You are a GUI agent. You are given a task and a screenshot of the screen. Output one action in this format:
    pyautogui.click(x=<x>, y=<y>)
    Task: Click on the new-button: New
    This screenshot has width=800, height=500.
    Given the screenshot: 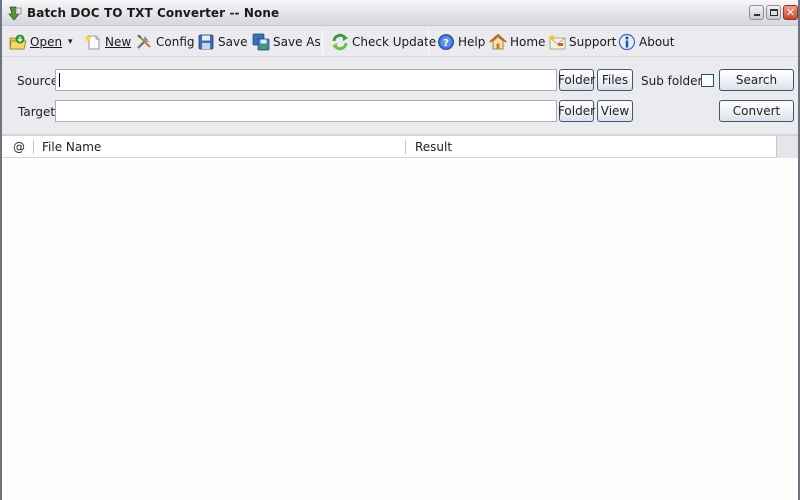 What is the action you would take?
    pyautogui.click(x=107, y=42)
    